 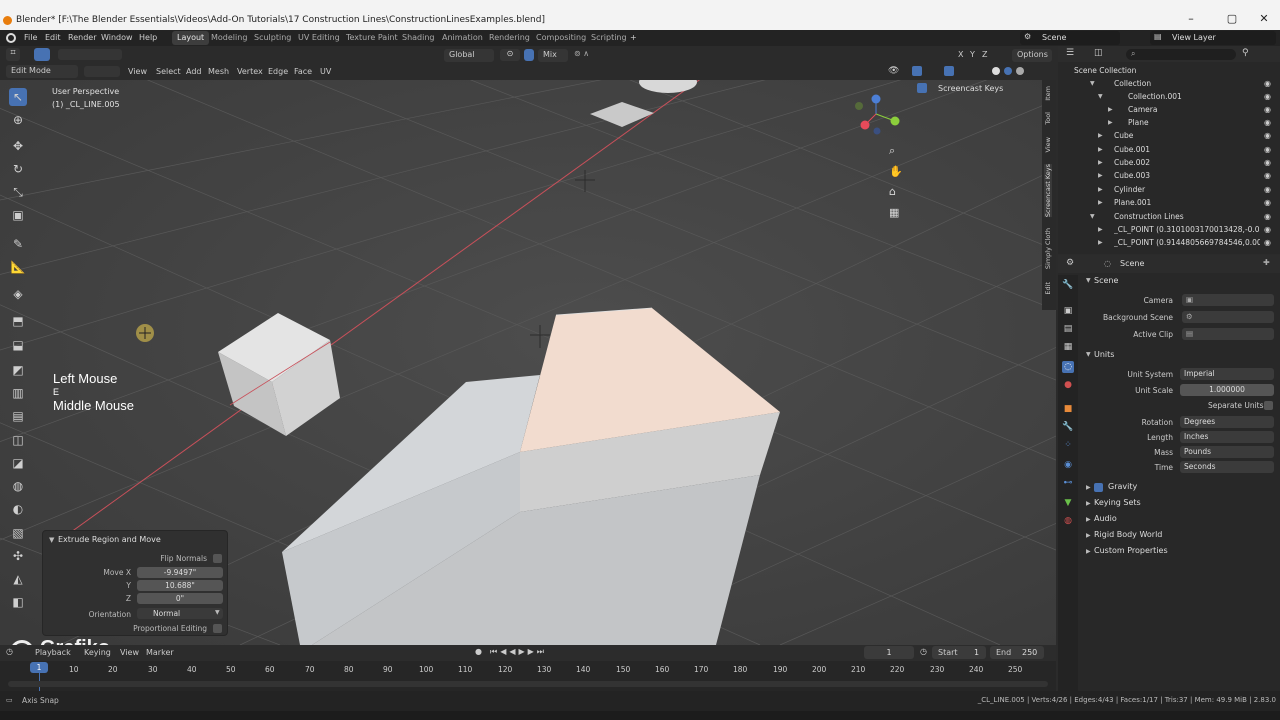 What do you see at coordinates (1227, 374) in the screenshot?
I see `unit-system-dropdown: Imperial` at bounding box center [1227, 374].